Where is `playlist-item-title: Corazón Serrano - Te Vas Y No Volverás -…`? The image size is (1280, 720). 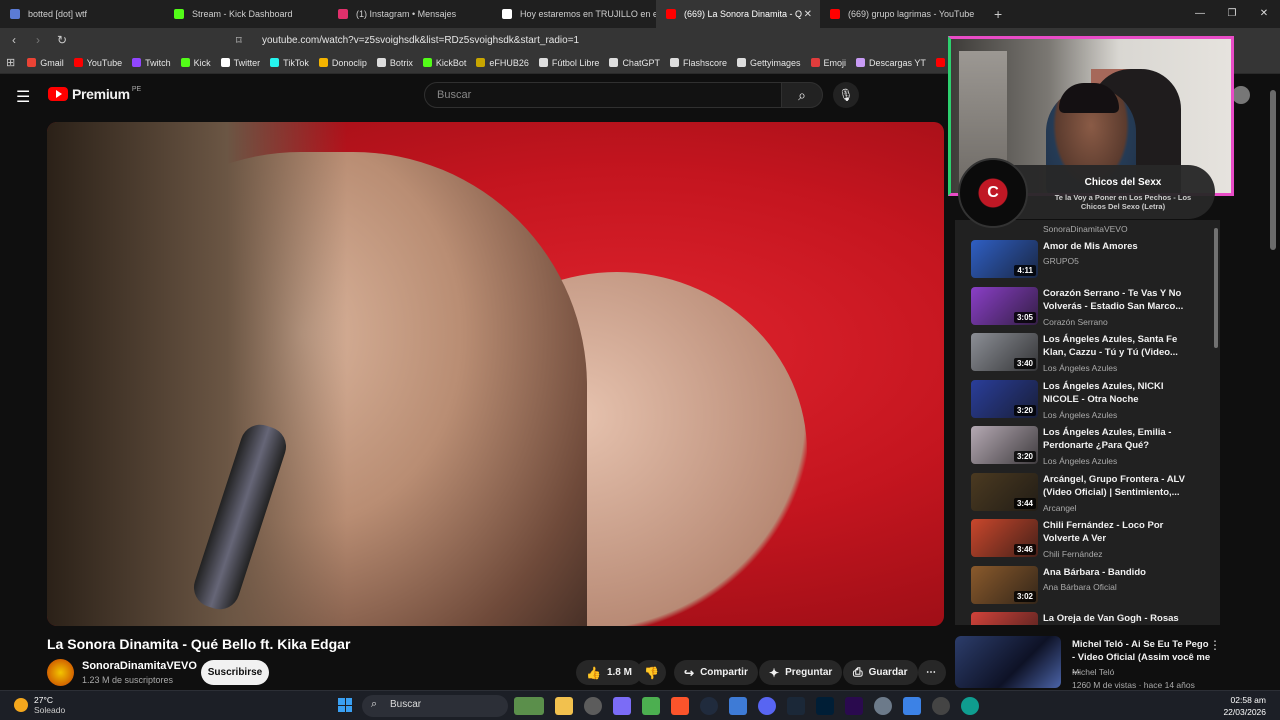
playlist-item-title: Corazón Serrano - Te Vas Y No Volverás -… is located at coordinates (1118, 300).